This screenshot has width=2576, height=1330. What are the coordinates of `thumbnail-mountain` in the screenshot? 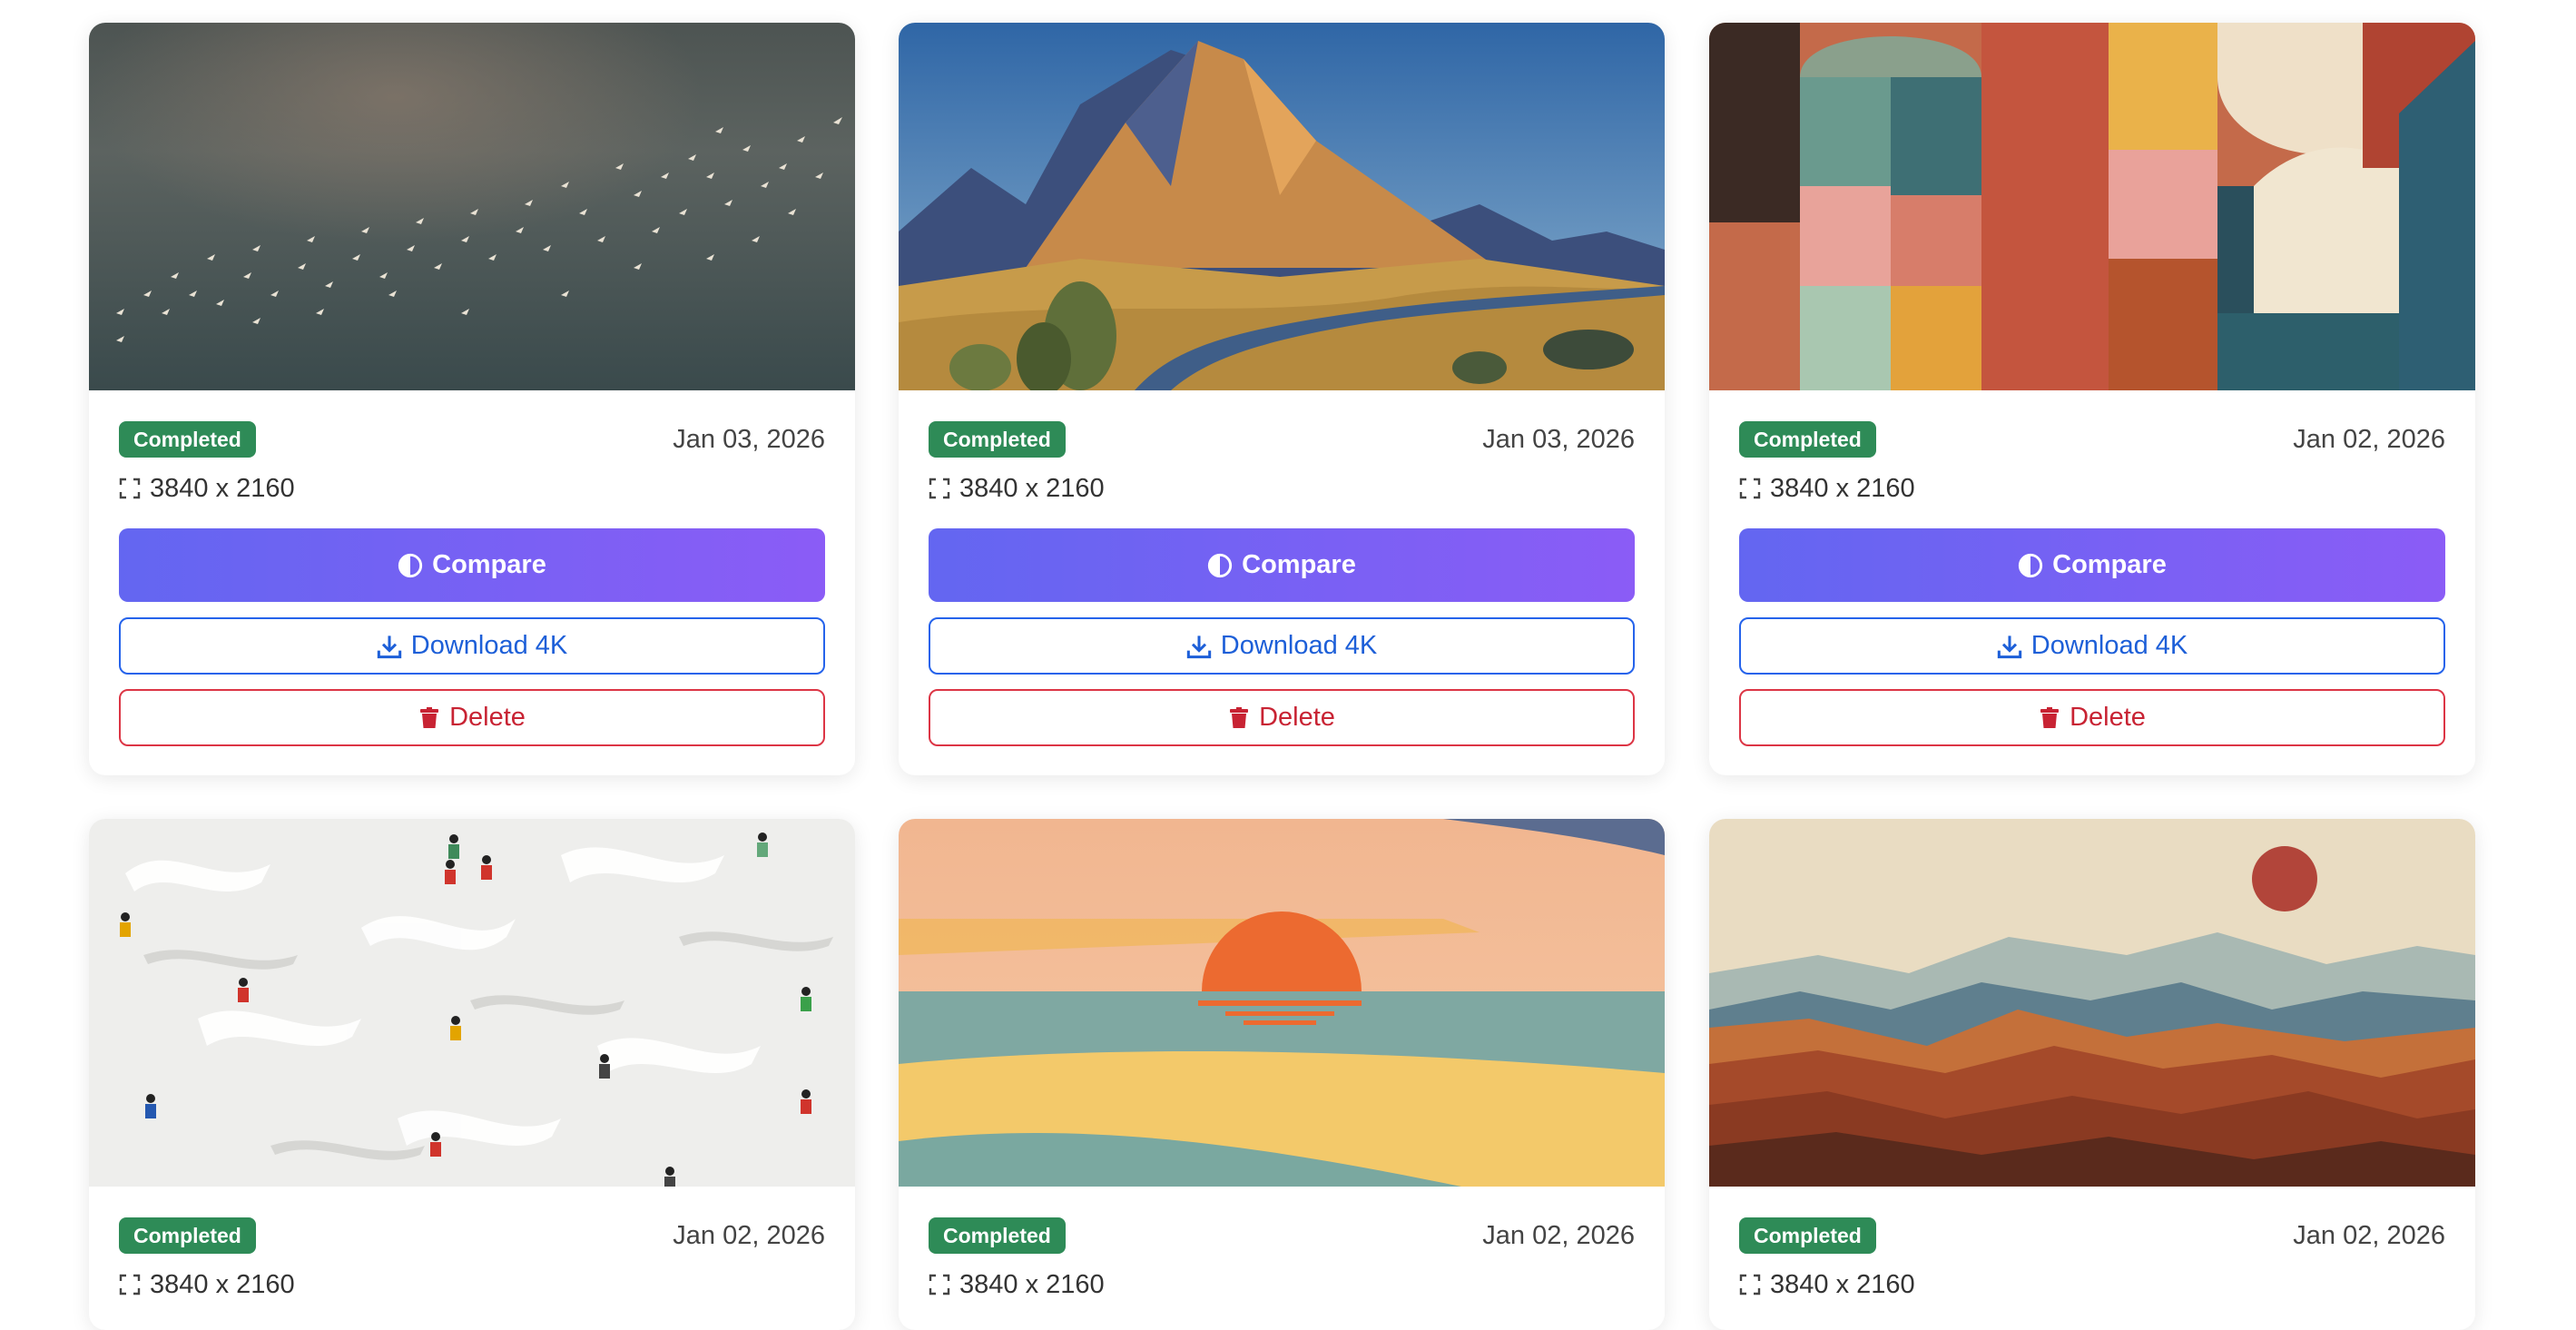 It's located at (1282, 206).